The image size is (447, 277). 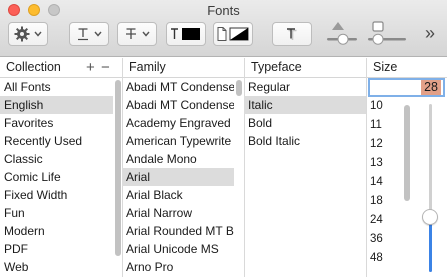 What do you see at coordinates (56, 123) in the screenshot?
I see `collection-item: Favorites` at bounding box center [56, 123].